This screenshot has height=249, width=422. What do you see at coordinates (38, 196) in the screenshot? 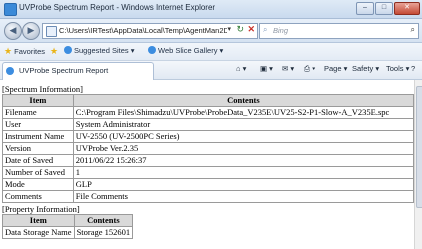
I see `row-key: Comments` at bounding box center [38, 196].